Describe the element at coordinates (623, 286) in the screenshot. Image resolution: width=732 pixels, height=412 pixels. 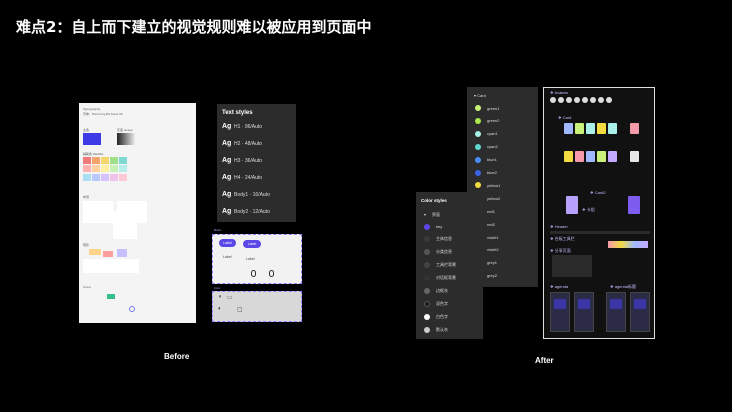
I see `agenda-title-label: ❖ agenda标题` at that location.